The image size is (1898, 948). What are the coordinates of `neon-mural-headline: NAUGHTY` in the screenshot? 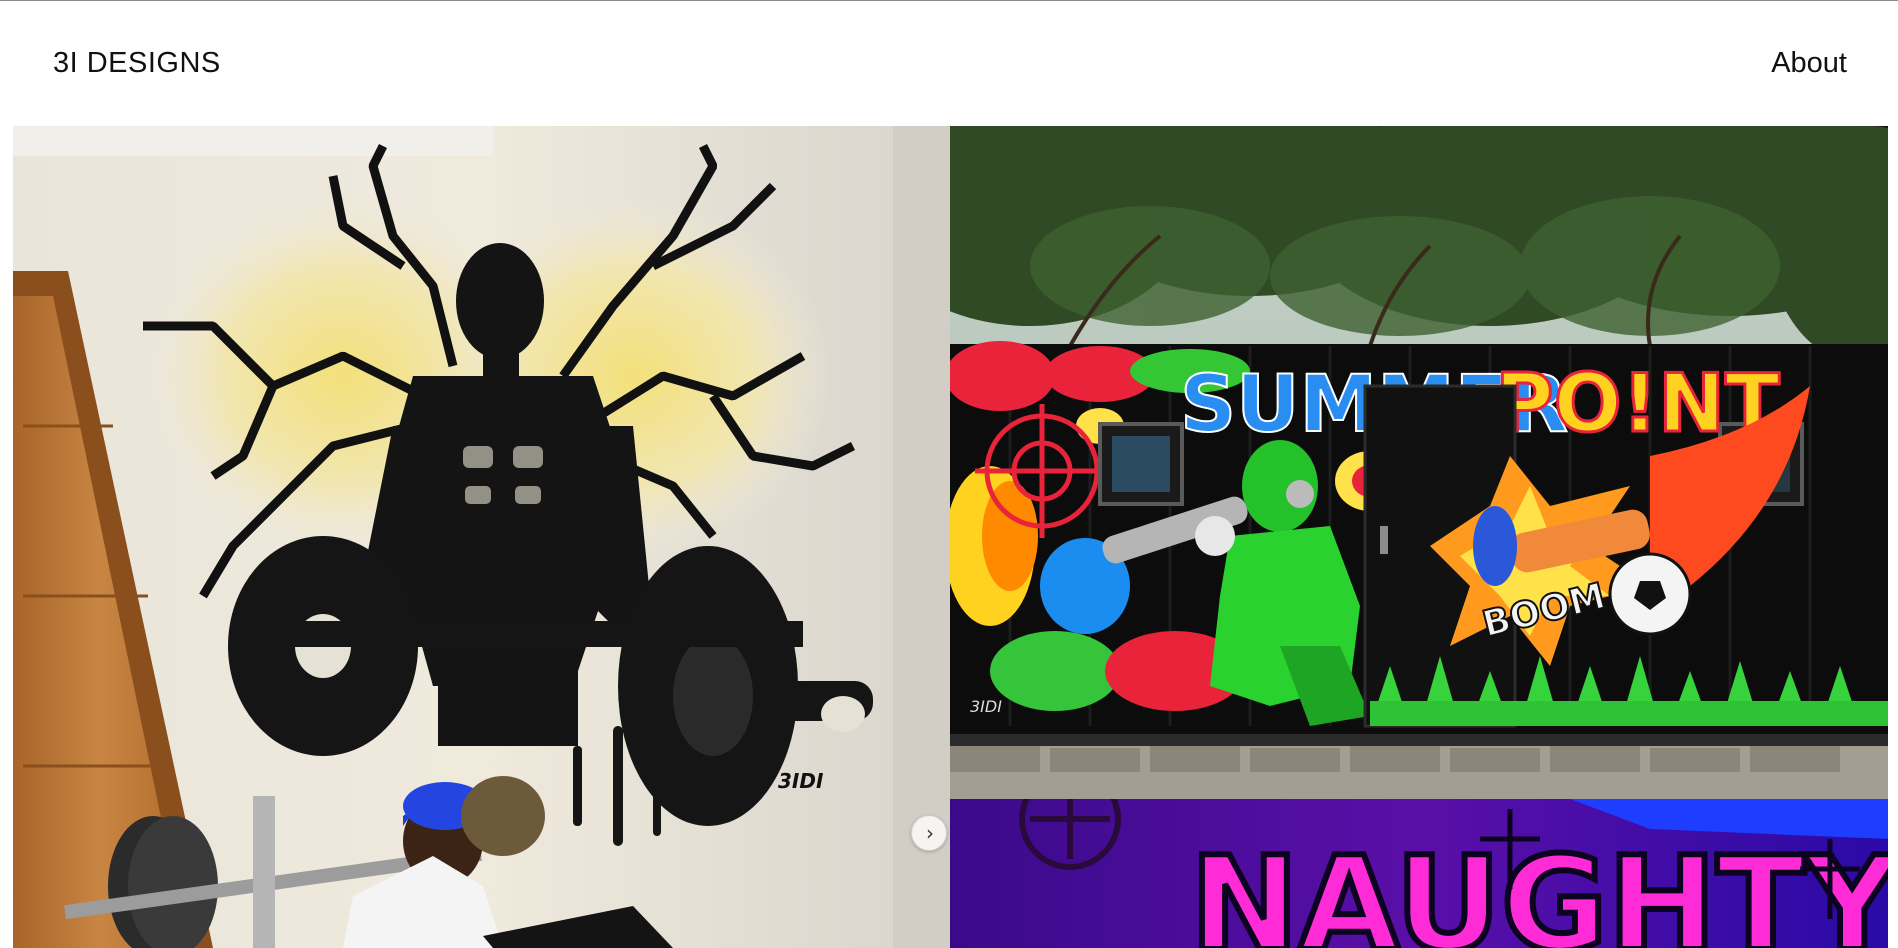 It's located at (1539, 888).